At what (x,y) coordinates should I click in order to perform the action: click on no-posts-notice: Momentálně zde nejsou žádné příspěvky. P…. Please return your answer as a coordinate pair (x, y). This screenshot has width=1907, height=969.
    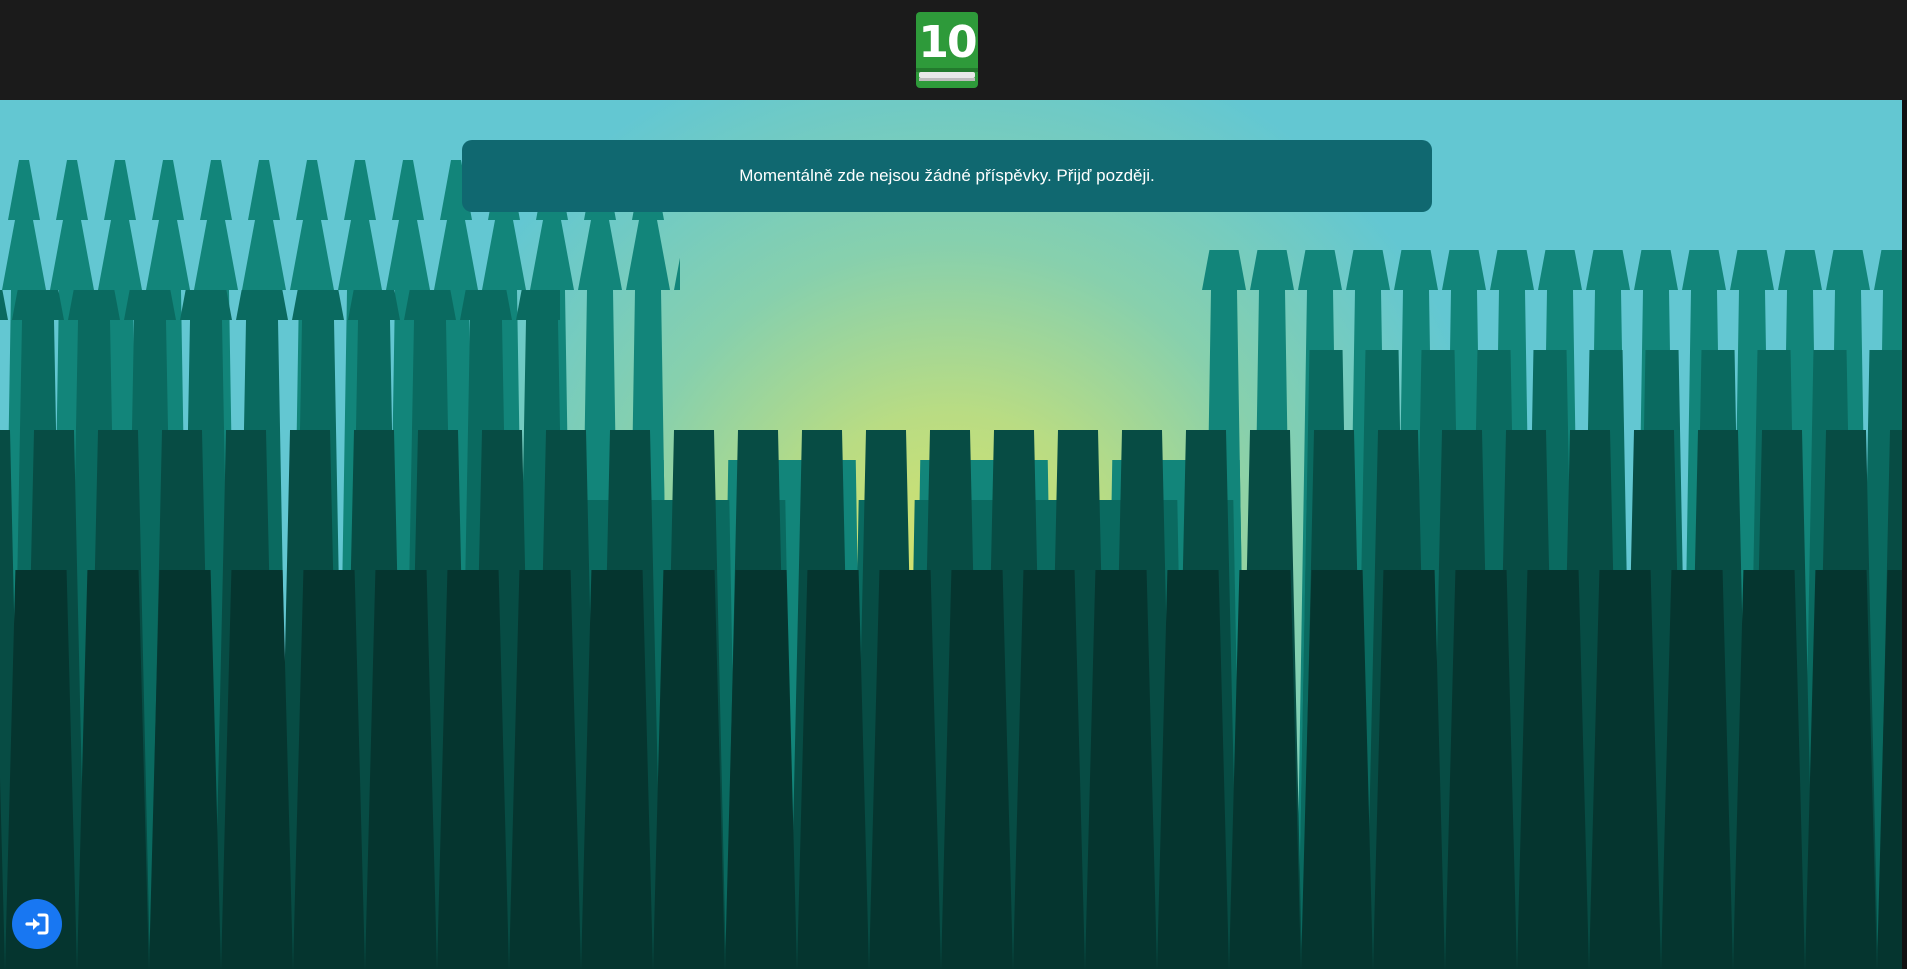
    Looking at the image, I should click on (947, 176).